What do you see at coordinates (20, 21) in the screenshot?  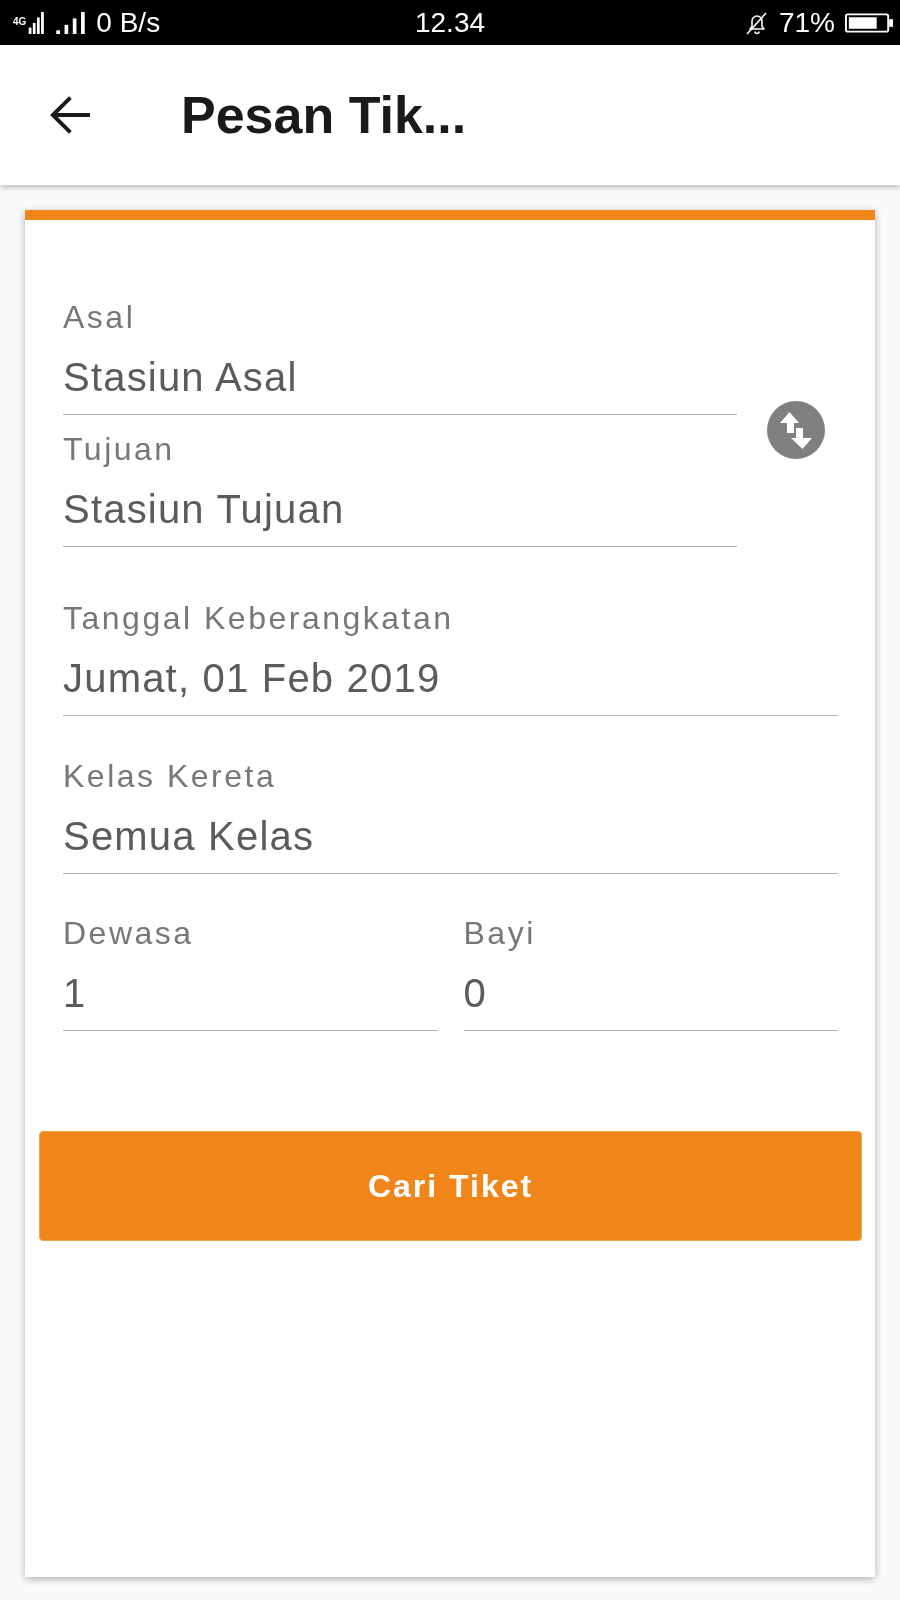 I see `network-type-label: 4G` at bounding box center [20, 21].